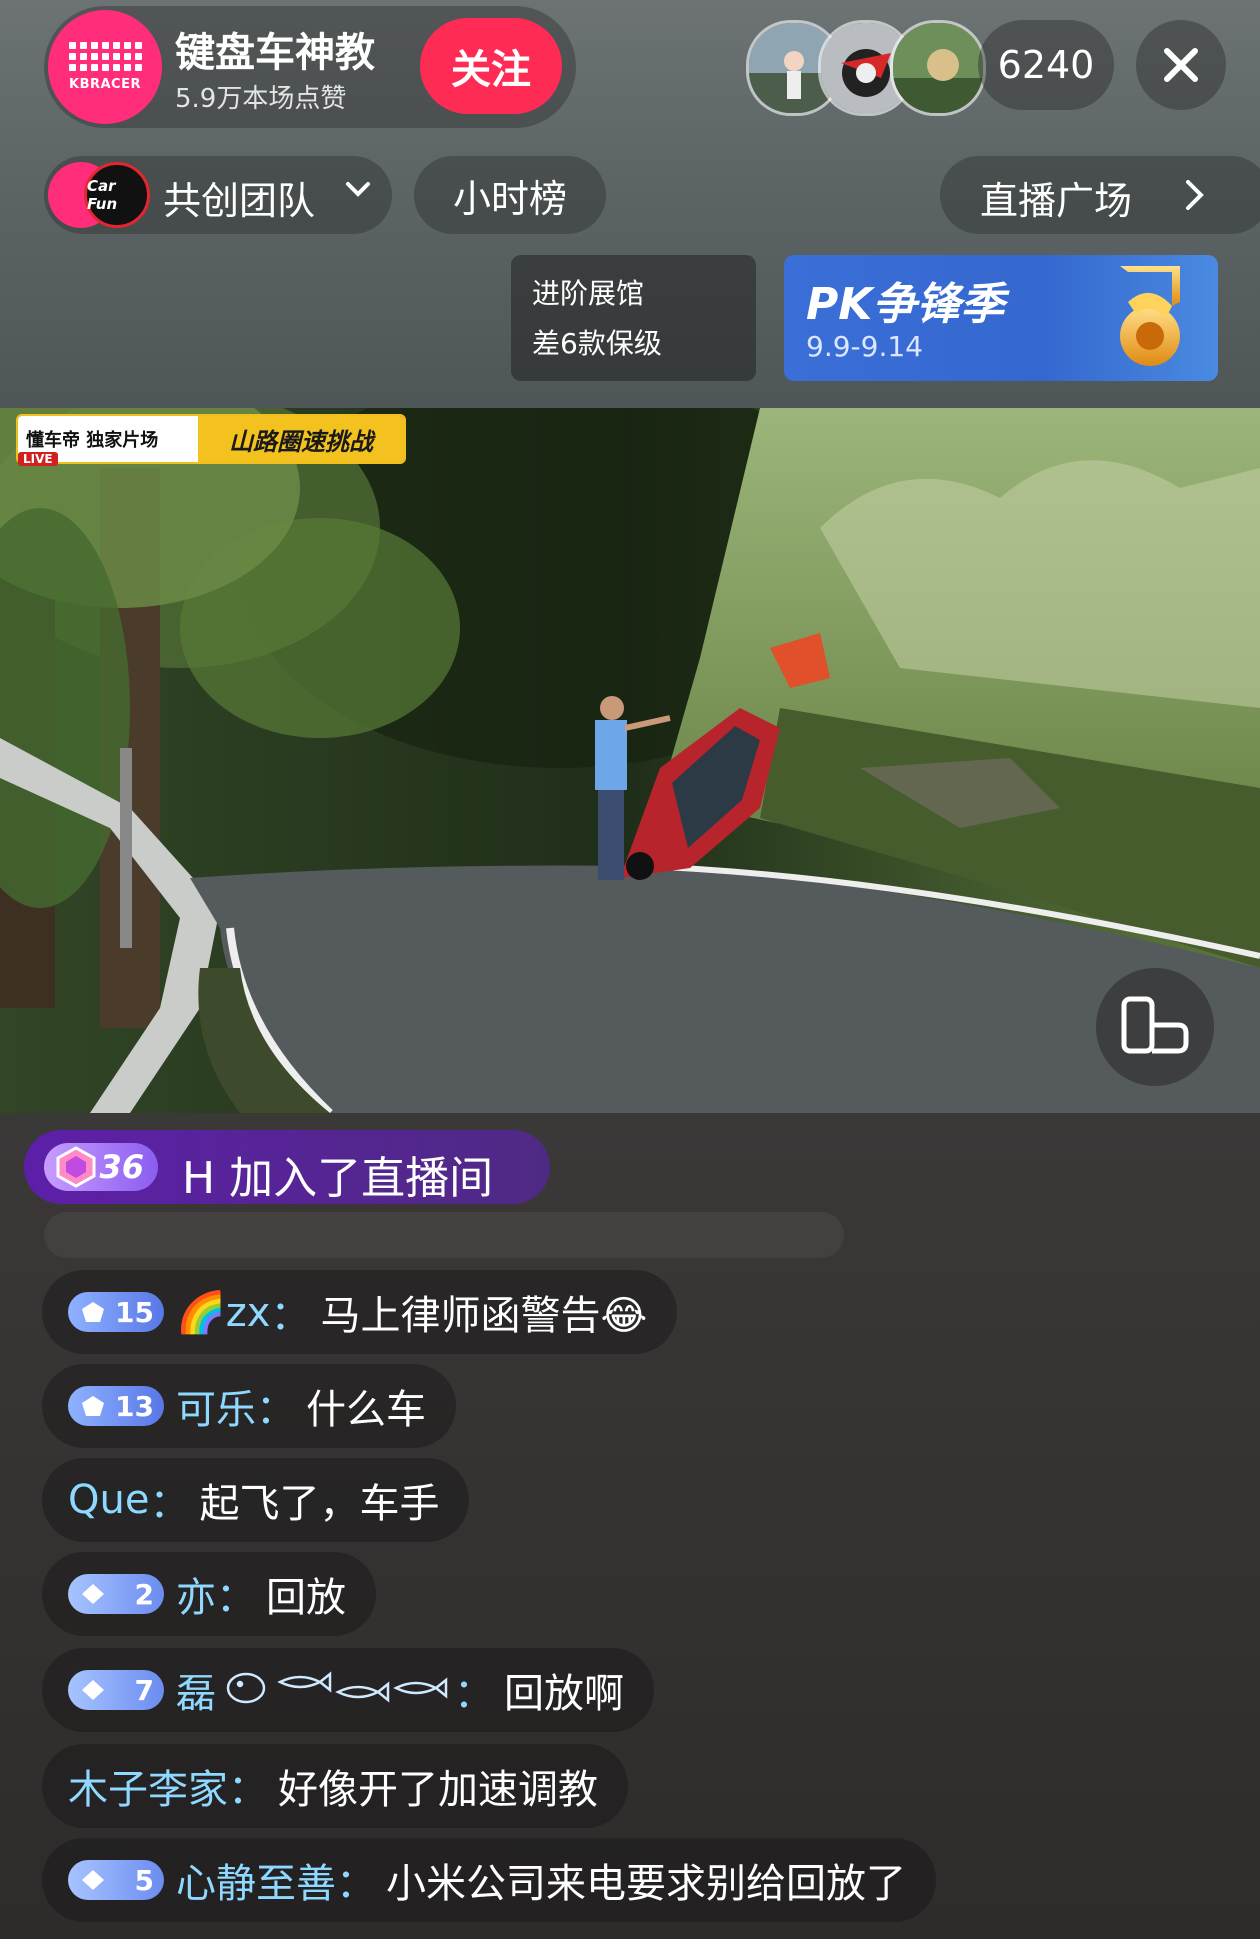 This screenshot has width=1260, height=1939. I want to click on exhibit-status: 差6款保级, so click(597, 343).